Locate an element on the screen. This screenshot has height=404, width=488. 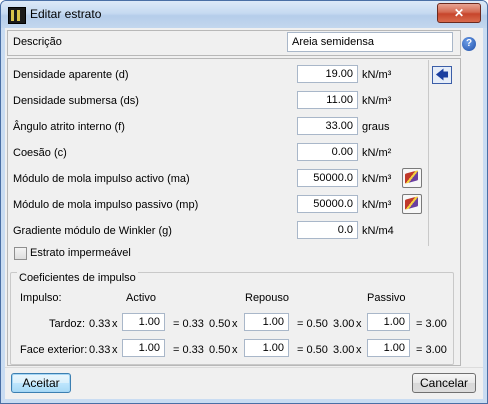
face-active-input is located at coordinates (143, 348).